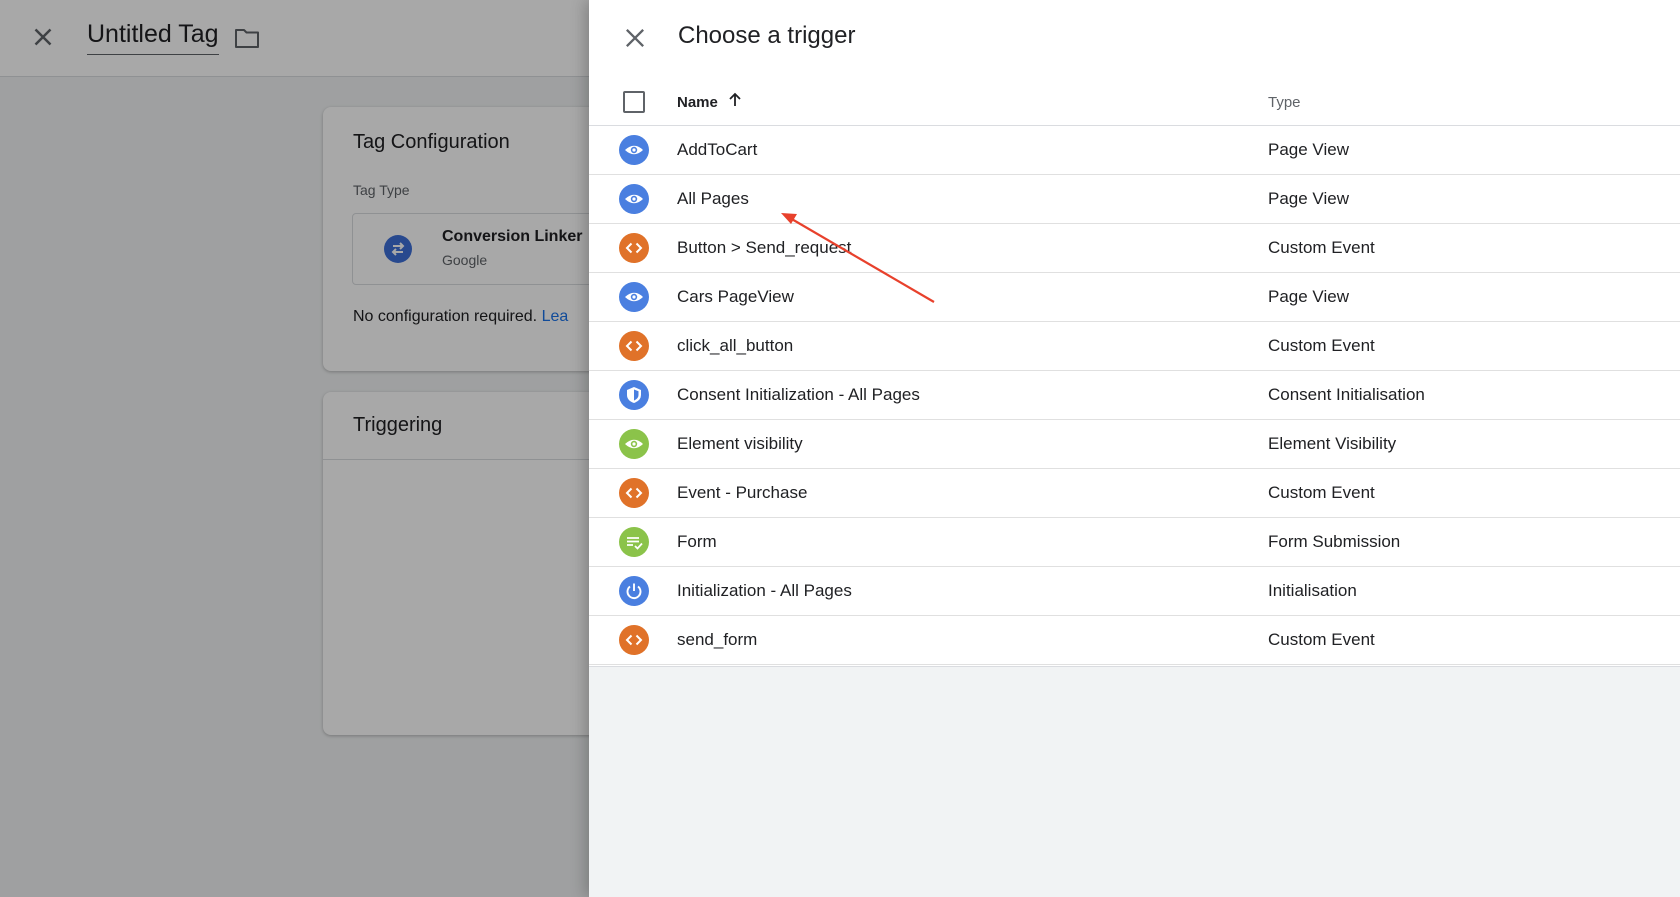 This screenshot has height=897, width=1680. Describe the element at coordinates (1134, 346) in the screenshot. I see `trigger-row: click_all_button Custom Event` at that location.